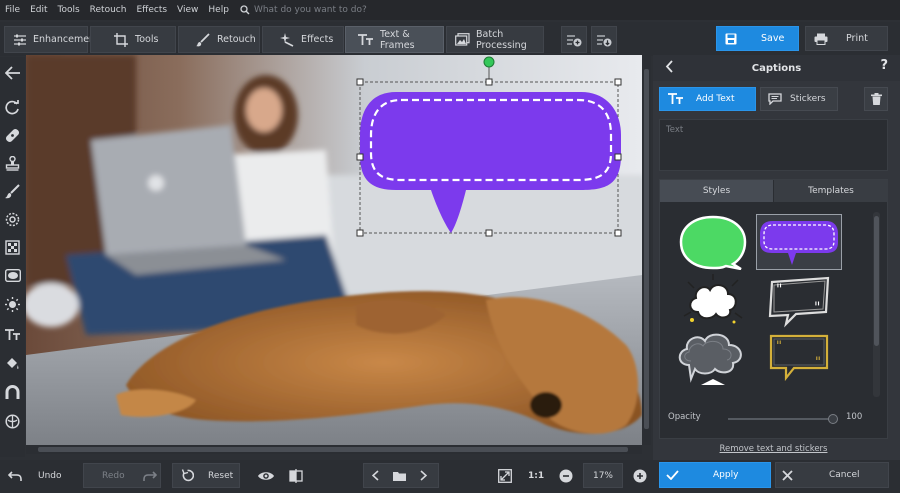  I want to click on save-label: Save, so click(773, 38).